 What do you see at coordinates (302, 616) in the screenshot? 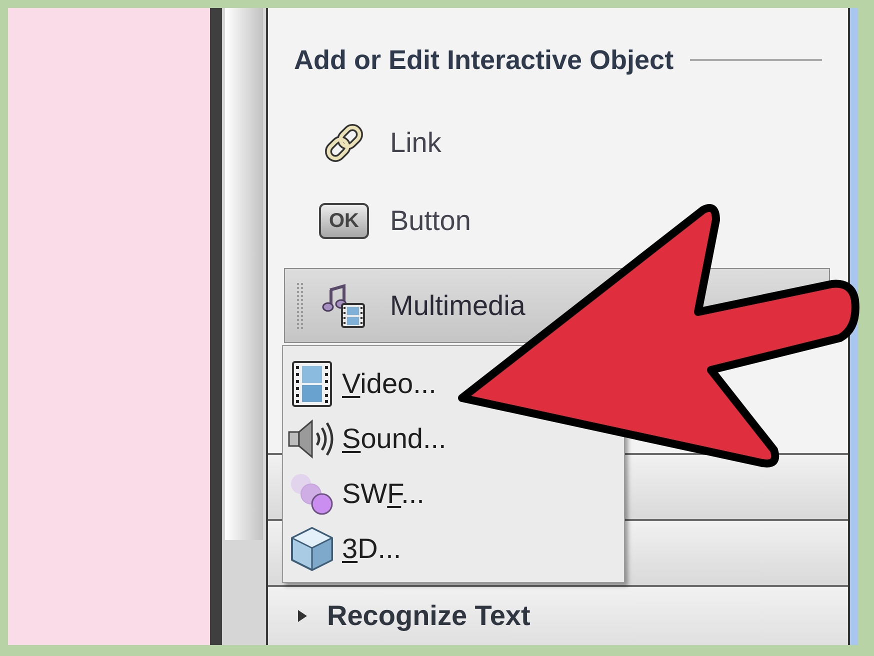
I see `expand-triangle-icon` at bounding box center [302, 616].